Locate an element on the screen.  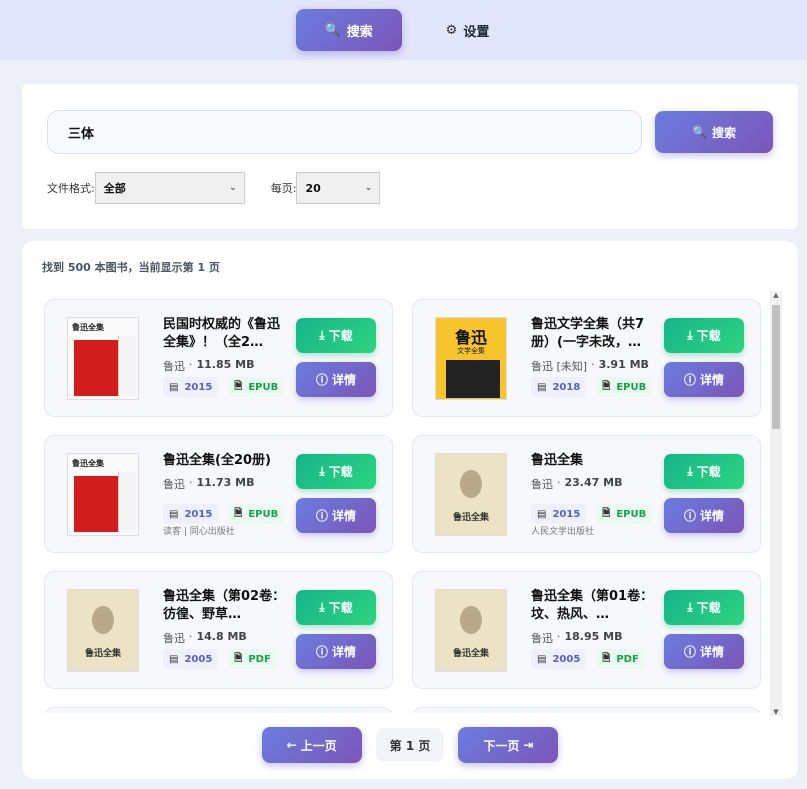
year-badge: ▤ 2018 is located at coordinates (559, 387).